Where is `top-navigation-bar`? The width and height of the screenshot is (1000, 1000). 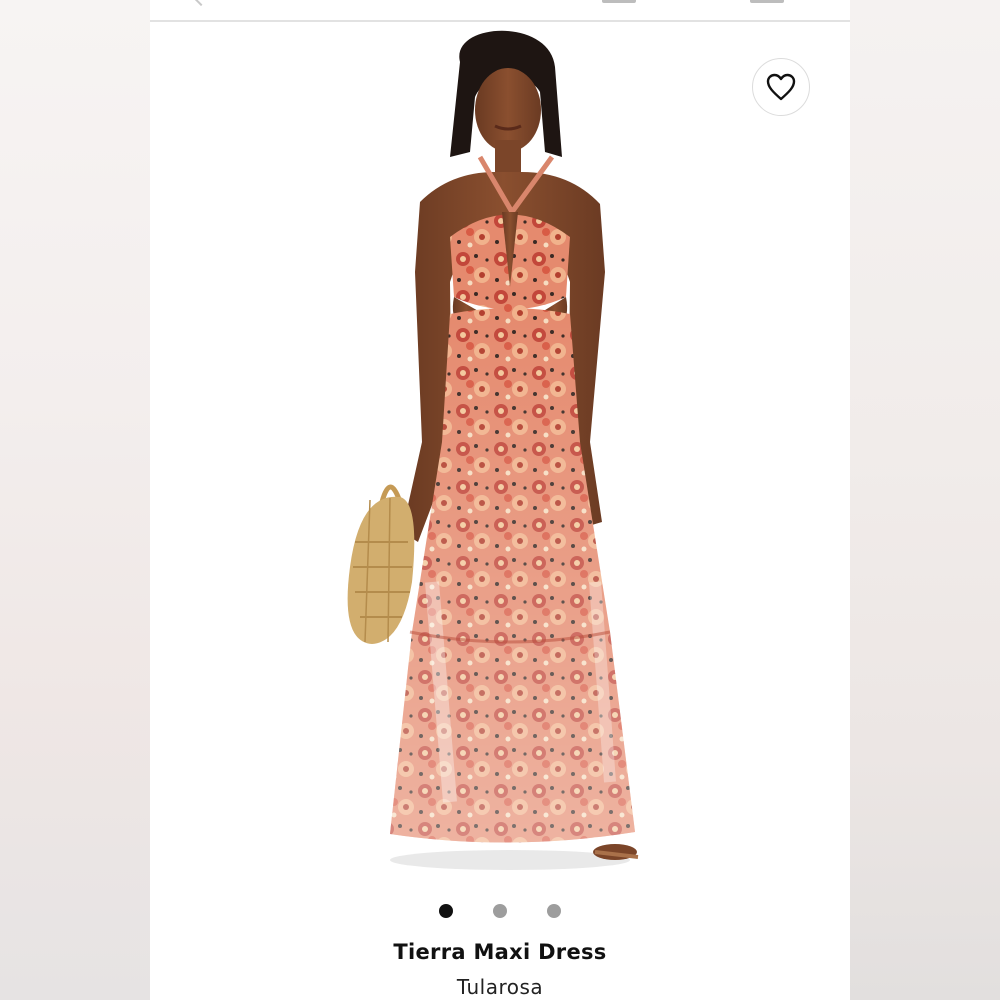
top-navigation-bar is located at coordinates (500, 11).